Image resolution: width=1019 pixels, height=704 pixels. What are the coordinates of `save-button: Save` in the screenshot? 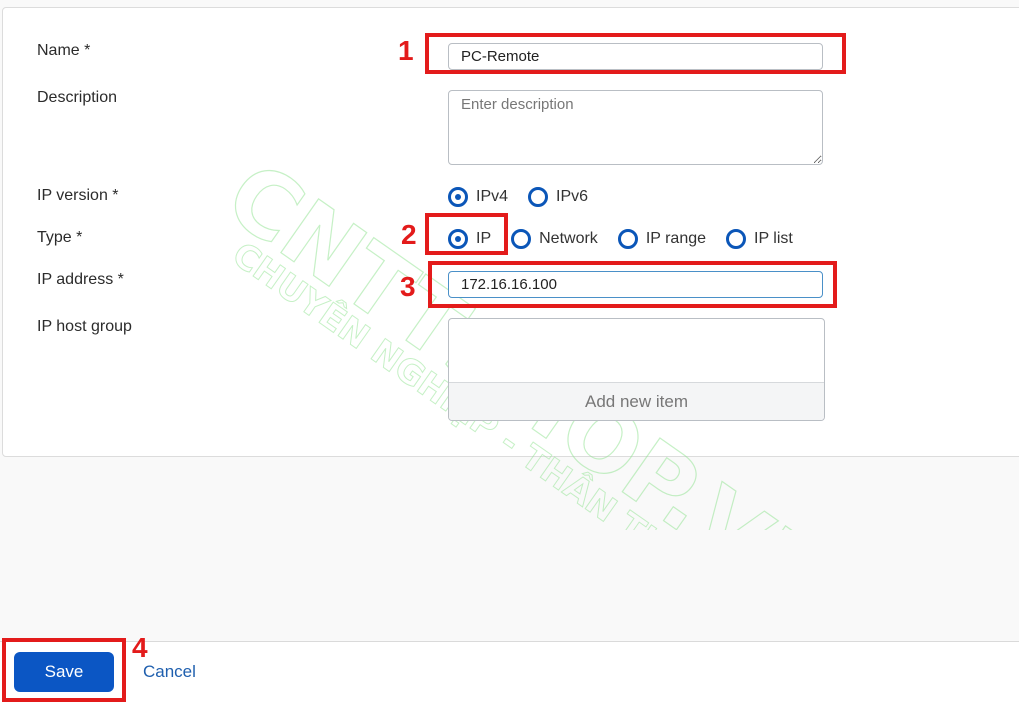 It's located at (64, 672).